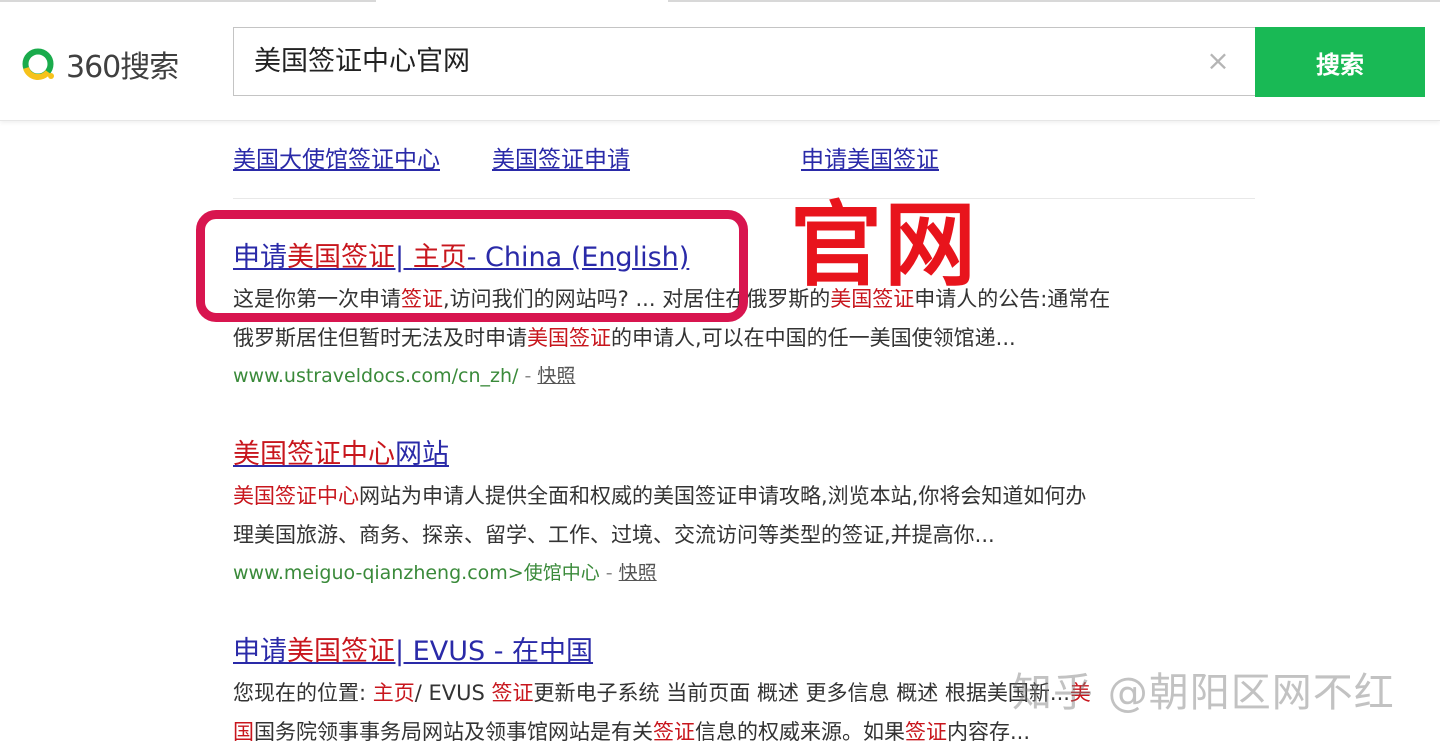 The width and height of the screenshot is (1440, 752). What do you see at coordinates (884, 245) in the screenshot?
I see `annotation-label: 官网` at bounding box center [884, 245].